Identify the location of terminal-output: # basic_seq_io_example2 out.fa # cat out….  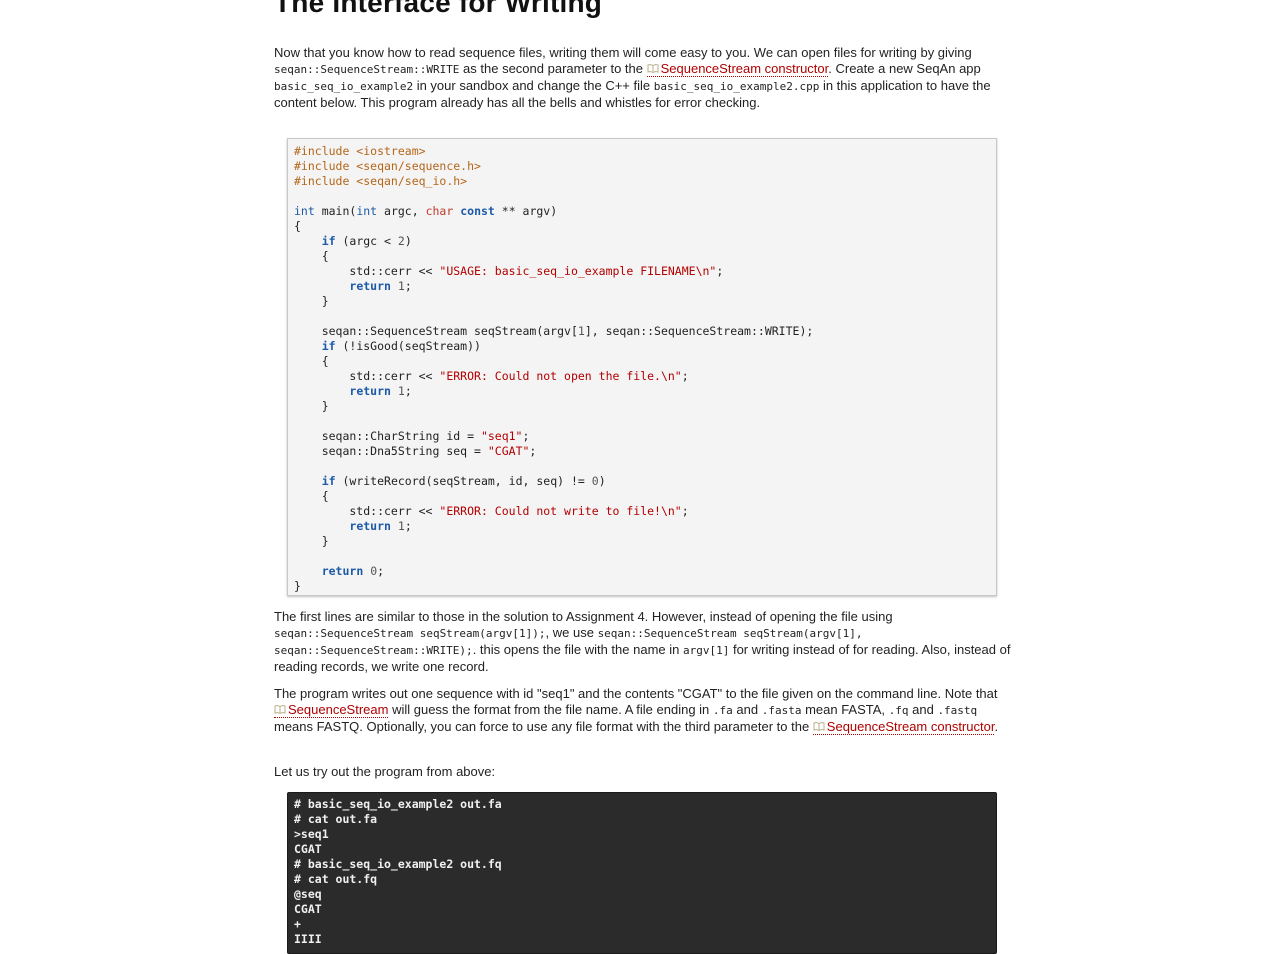
(642, 870).